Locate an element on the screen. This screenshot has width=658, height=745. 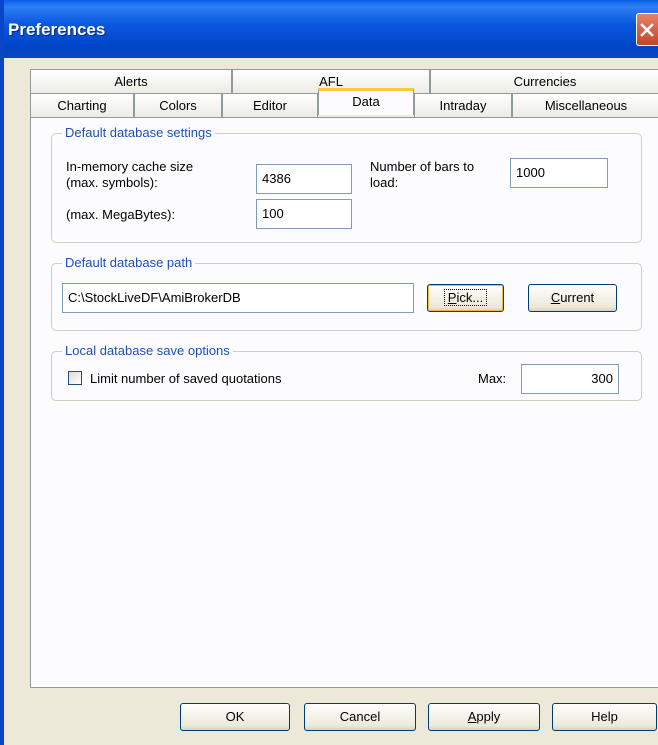
tab-alerts-label: Alerts is located at coordinates (131, 81).